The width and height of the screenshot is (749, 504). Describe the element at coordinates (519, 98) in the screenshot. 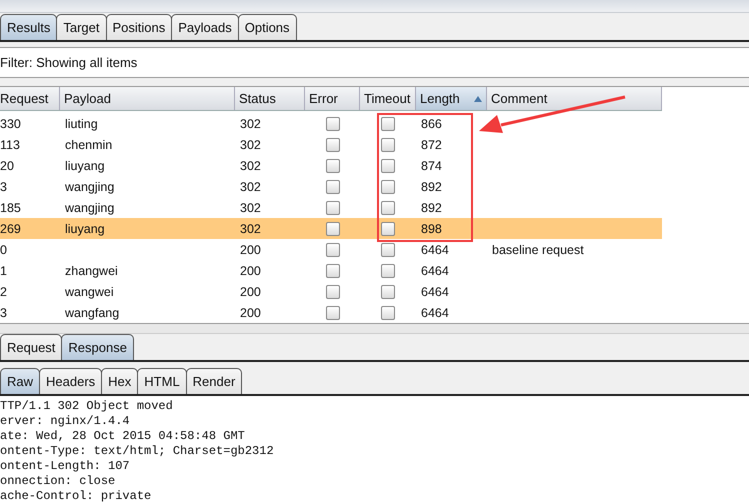

I see `column-label: Comment` at that location.